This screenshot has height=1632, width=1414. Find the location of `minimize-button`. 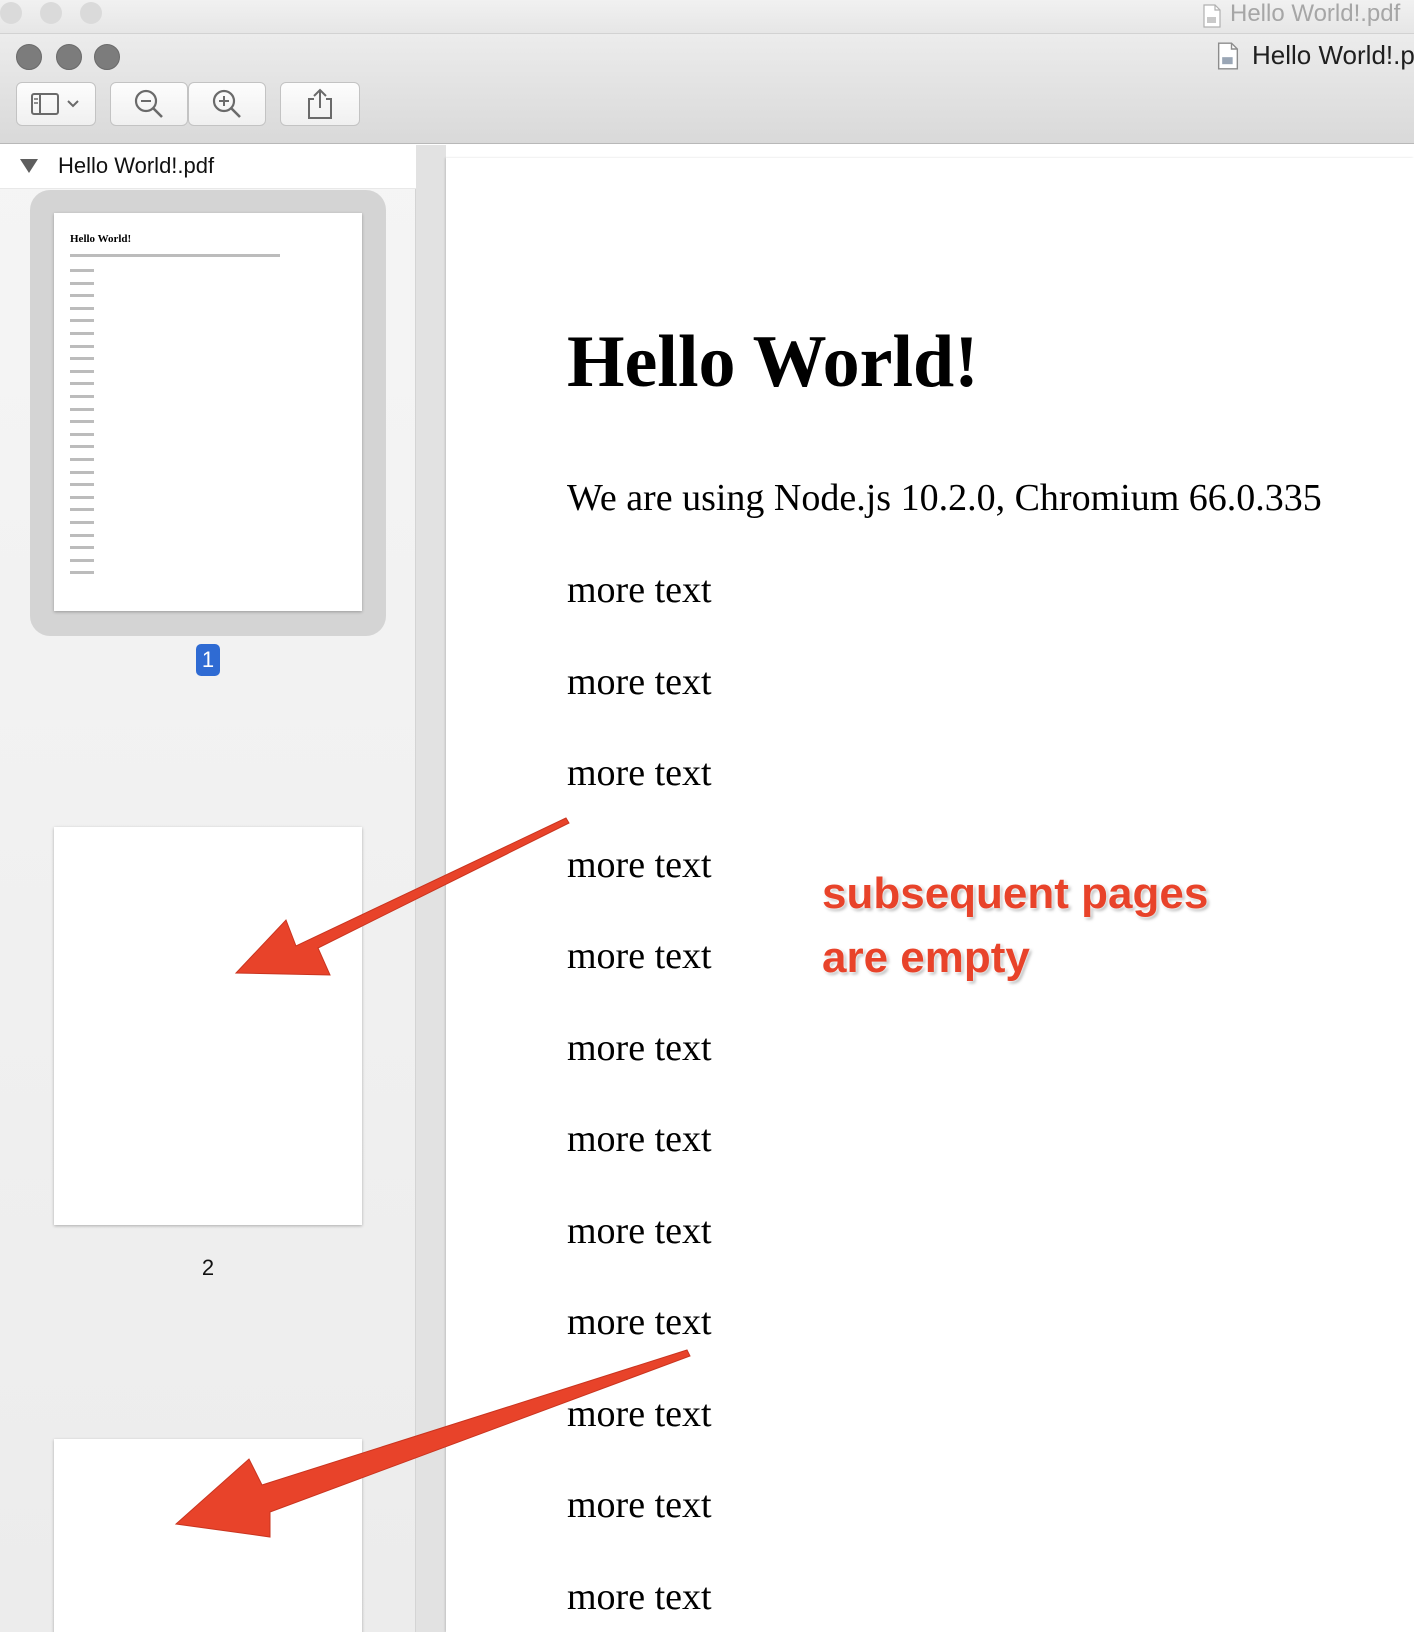

minimize-button is located at coordinates (69, 57).